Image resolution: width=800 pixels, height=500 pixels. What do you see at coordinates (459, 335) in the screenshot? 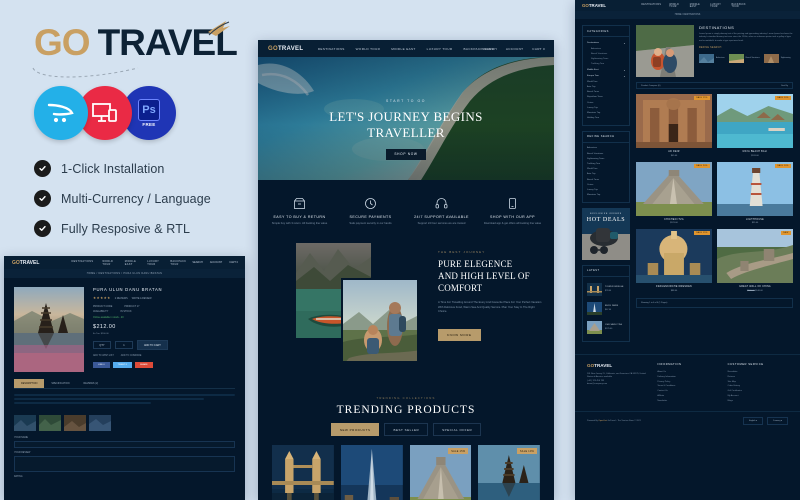
I see `know-more-button: KNOW MORE` at bounding box center [459, 335].